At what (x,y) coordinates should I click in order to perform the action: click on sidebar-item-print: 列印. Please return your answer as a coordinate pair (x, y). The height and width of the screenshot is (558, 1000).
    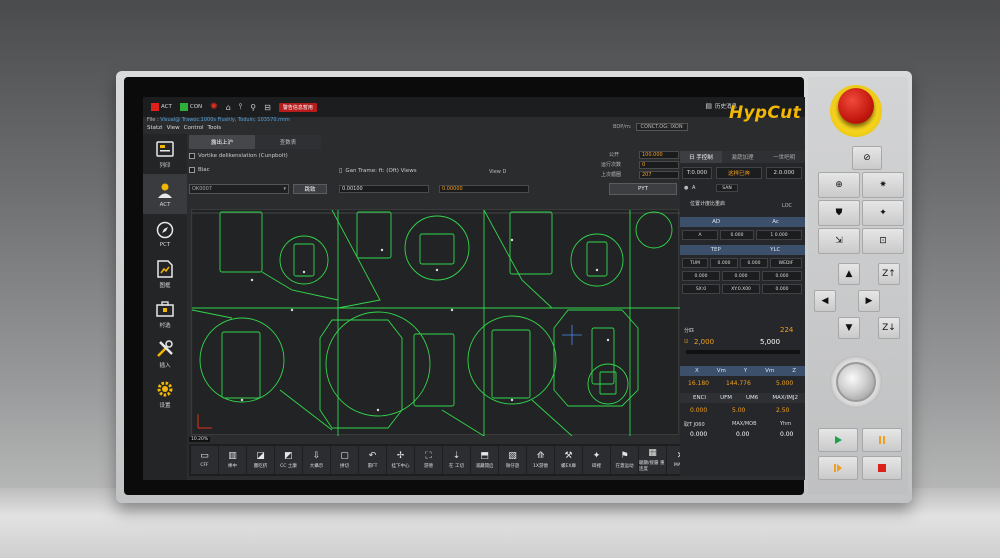
    Looking at the image, I should click on (165, 154).